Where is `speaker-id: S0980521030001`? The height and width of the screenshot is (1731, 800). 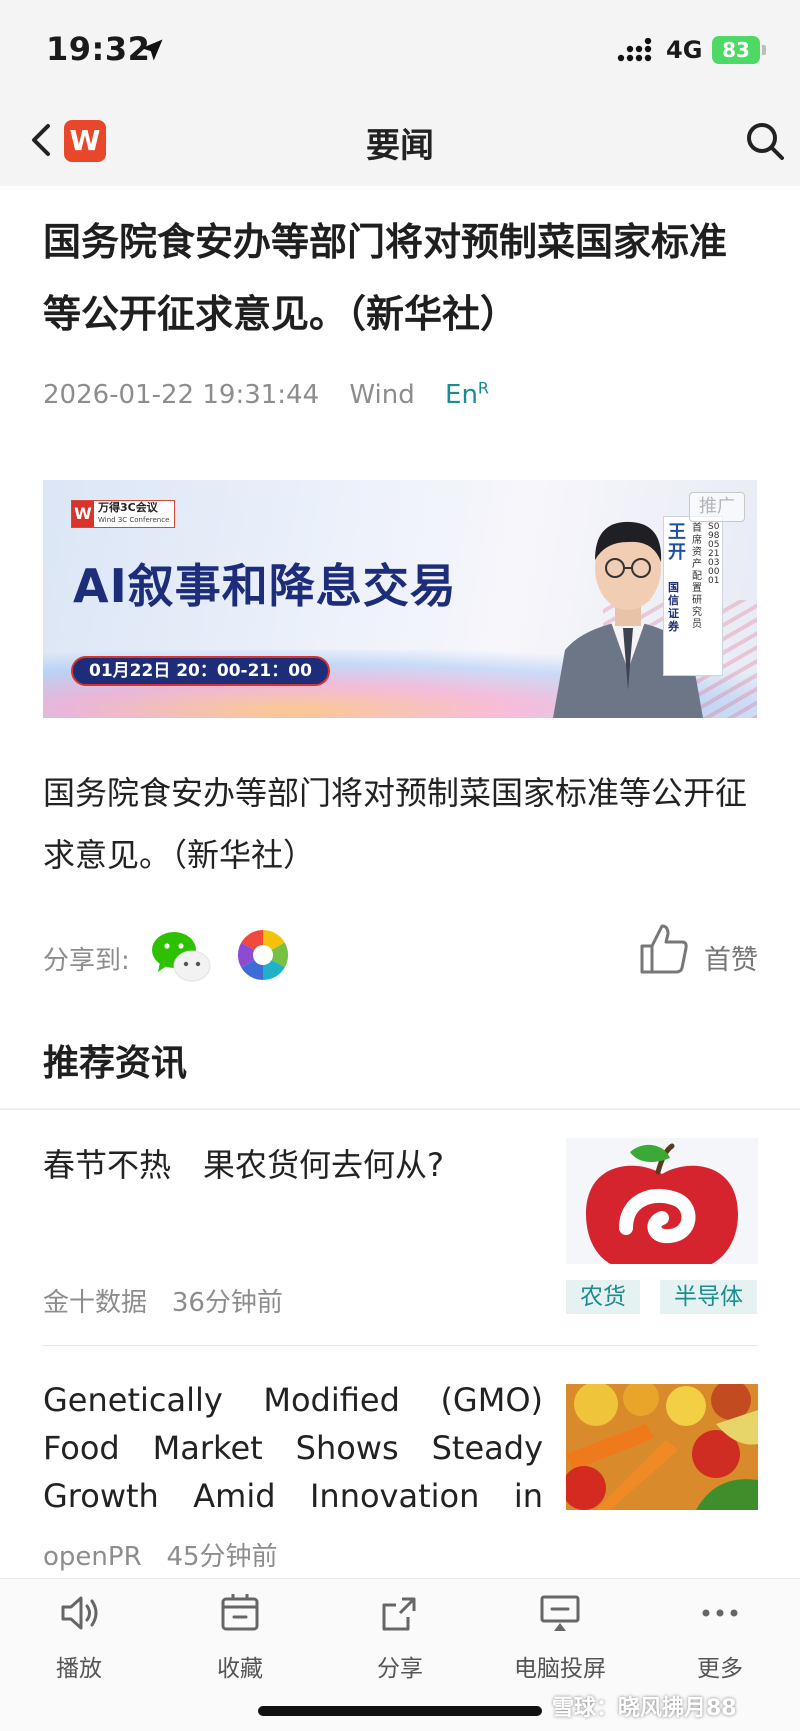
speaker-id: S0980521030001 is located at coordinates (714, 554).